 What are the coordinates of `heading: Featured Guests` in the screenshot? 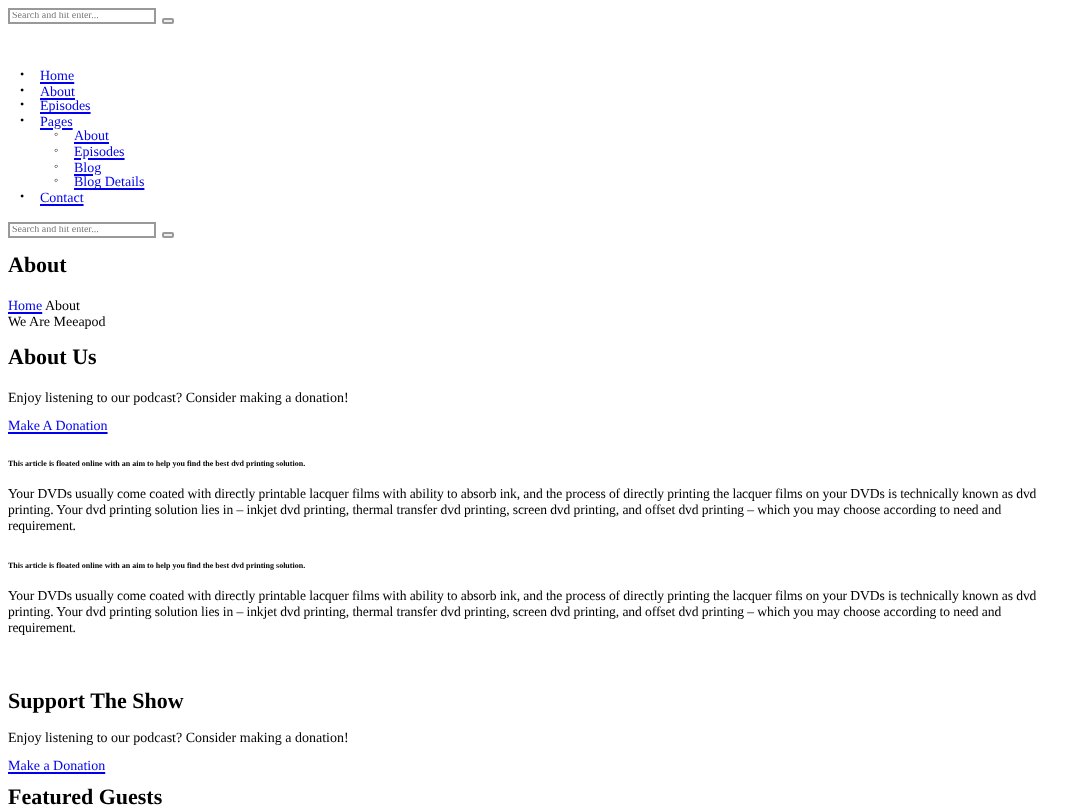 It's located at (86, 798).